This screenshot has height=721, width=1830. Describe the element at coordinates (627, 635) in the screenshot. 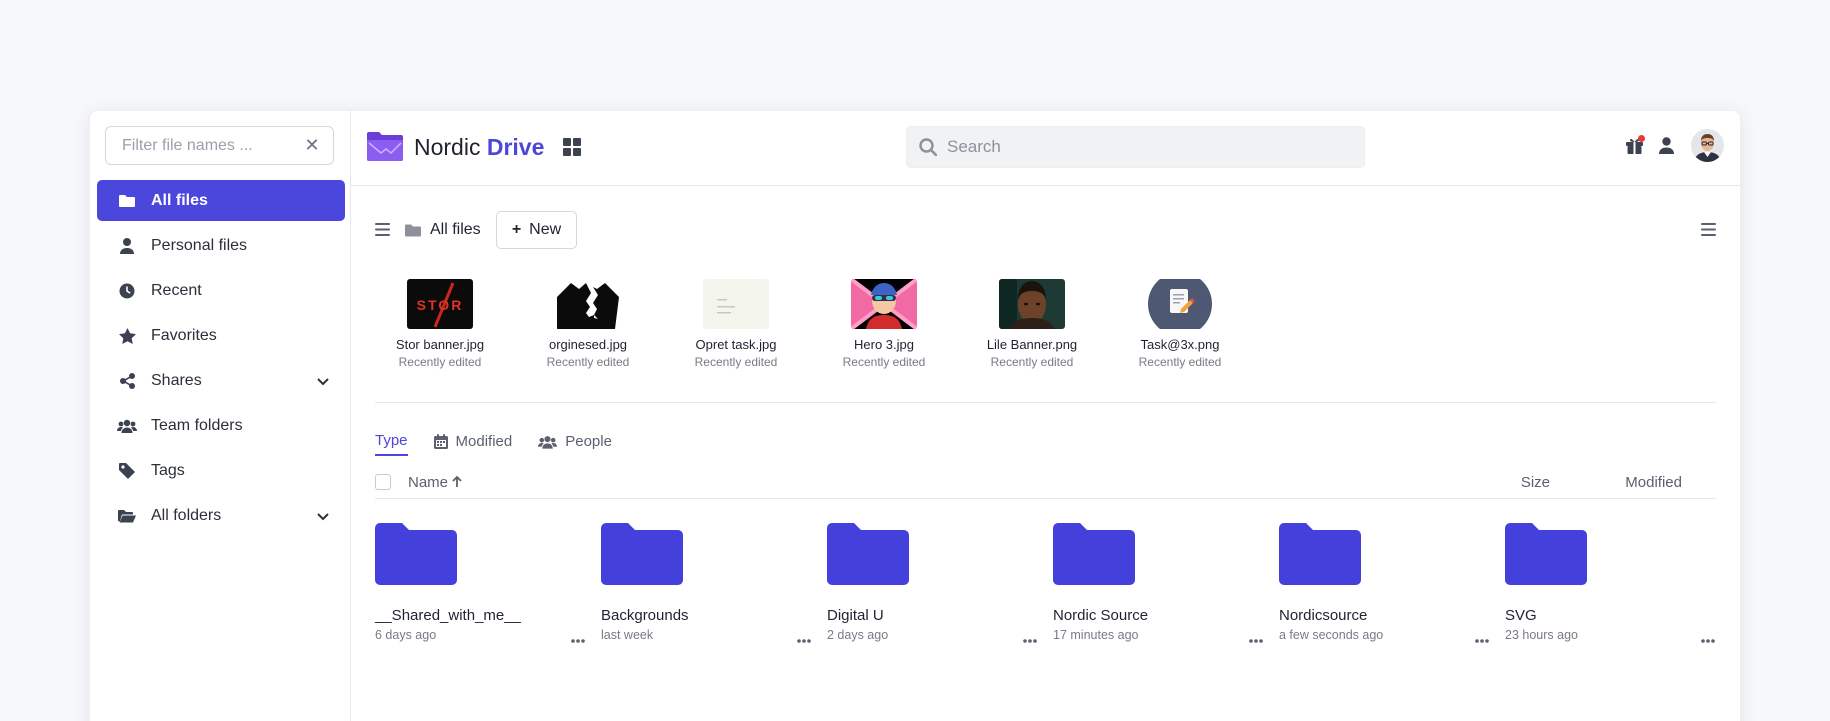

I see `folder-modified: last week` at that location.